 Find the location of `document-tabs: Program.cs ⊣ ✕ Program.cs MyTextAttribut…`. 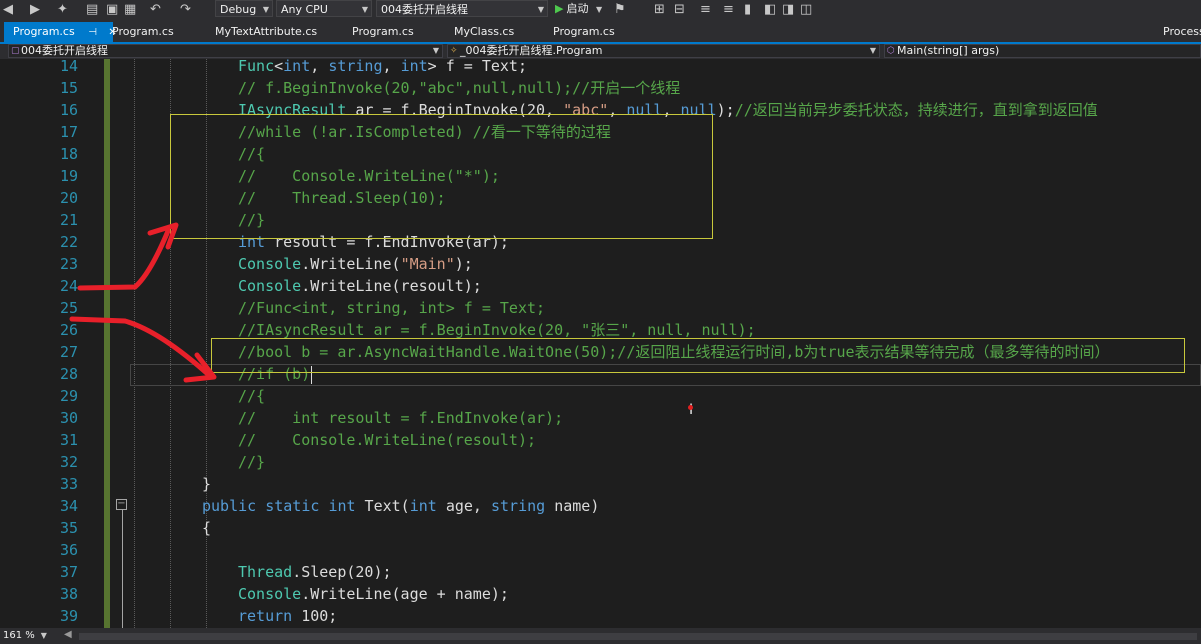

document-tabs: Program.cs ⊣ ✕ Program.cs MyTextAttribut… is located at coordinates (600, 33).